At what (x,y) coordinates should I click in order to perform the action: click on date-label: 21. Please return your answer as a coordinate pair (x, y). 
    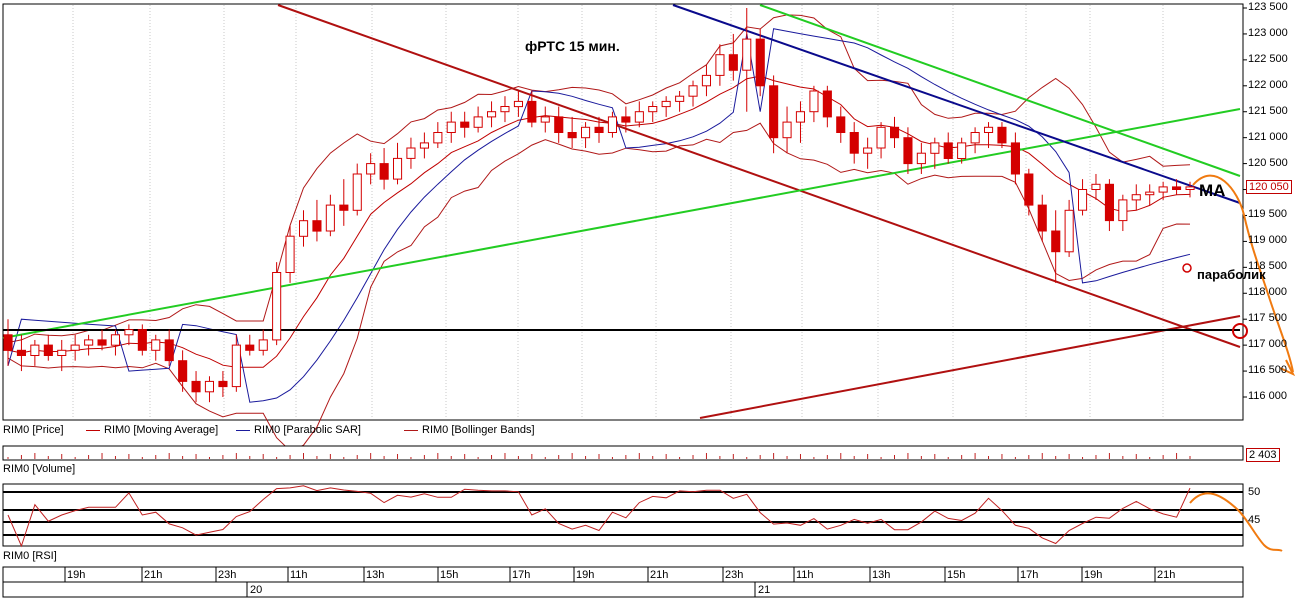
    Looking at the image, I should click on (764, 590).